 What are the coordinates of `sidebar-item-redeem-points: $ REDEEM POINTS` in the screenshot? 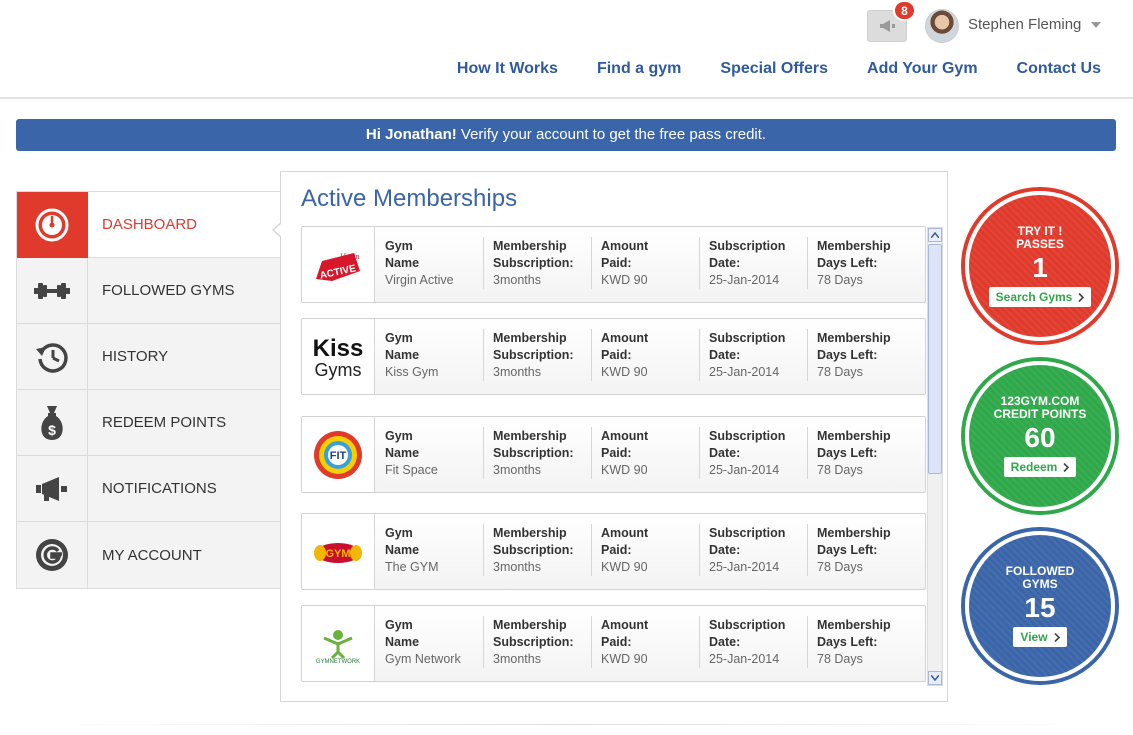 It's located at (148, 422).